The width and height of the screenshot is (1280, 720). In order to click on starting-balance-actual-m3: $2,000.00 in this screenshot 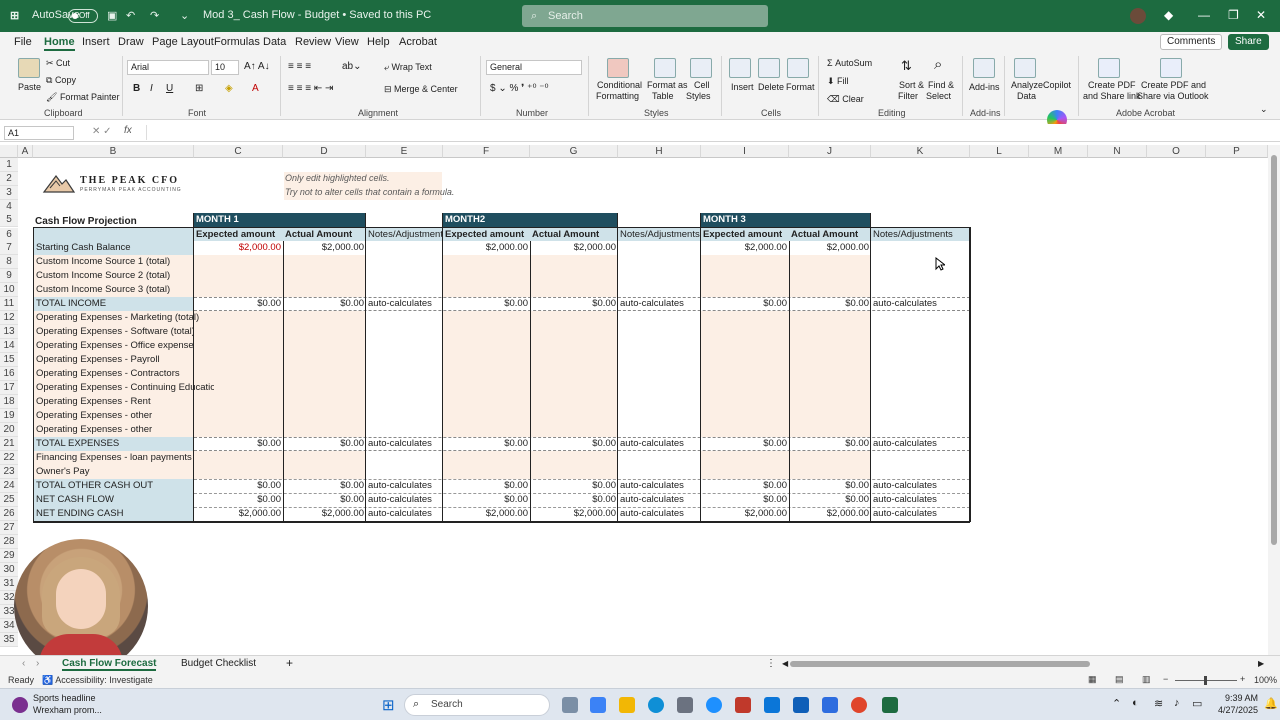, I will do `click(830, 248)`.